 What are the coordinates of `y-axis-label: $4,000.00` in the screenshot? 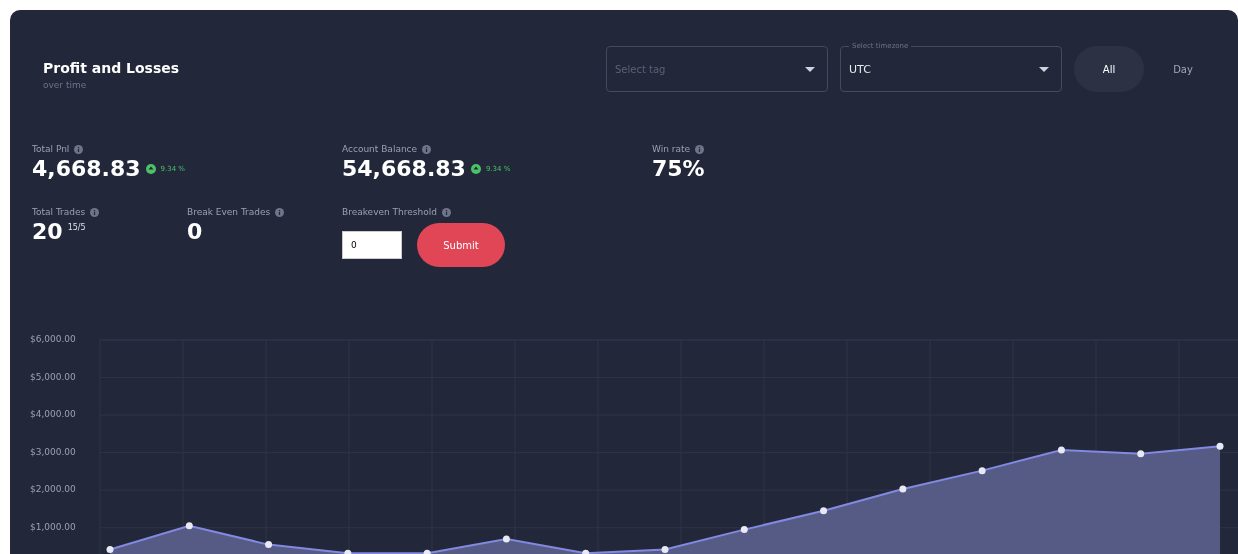 It's located at (53, 414).